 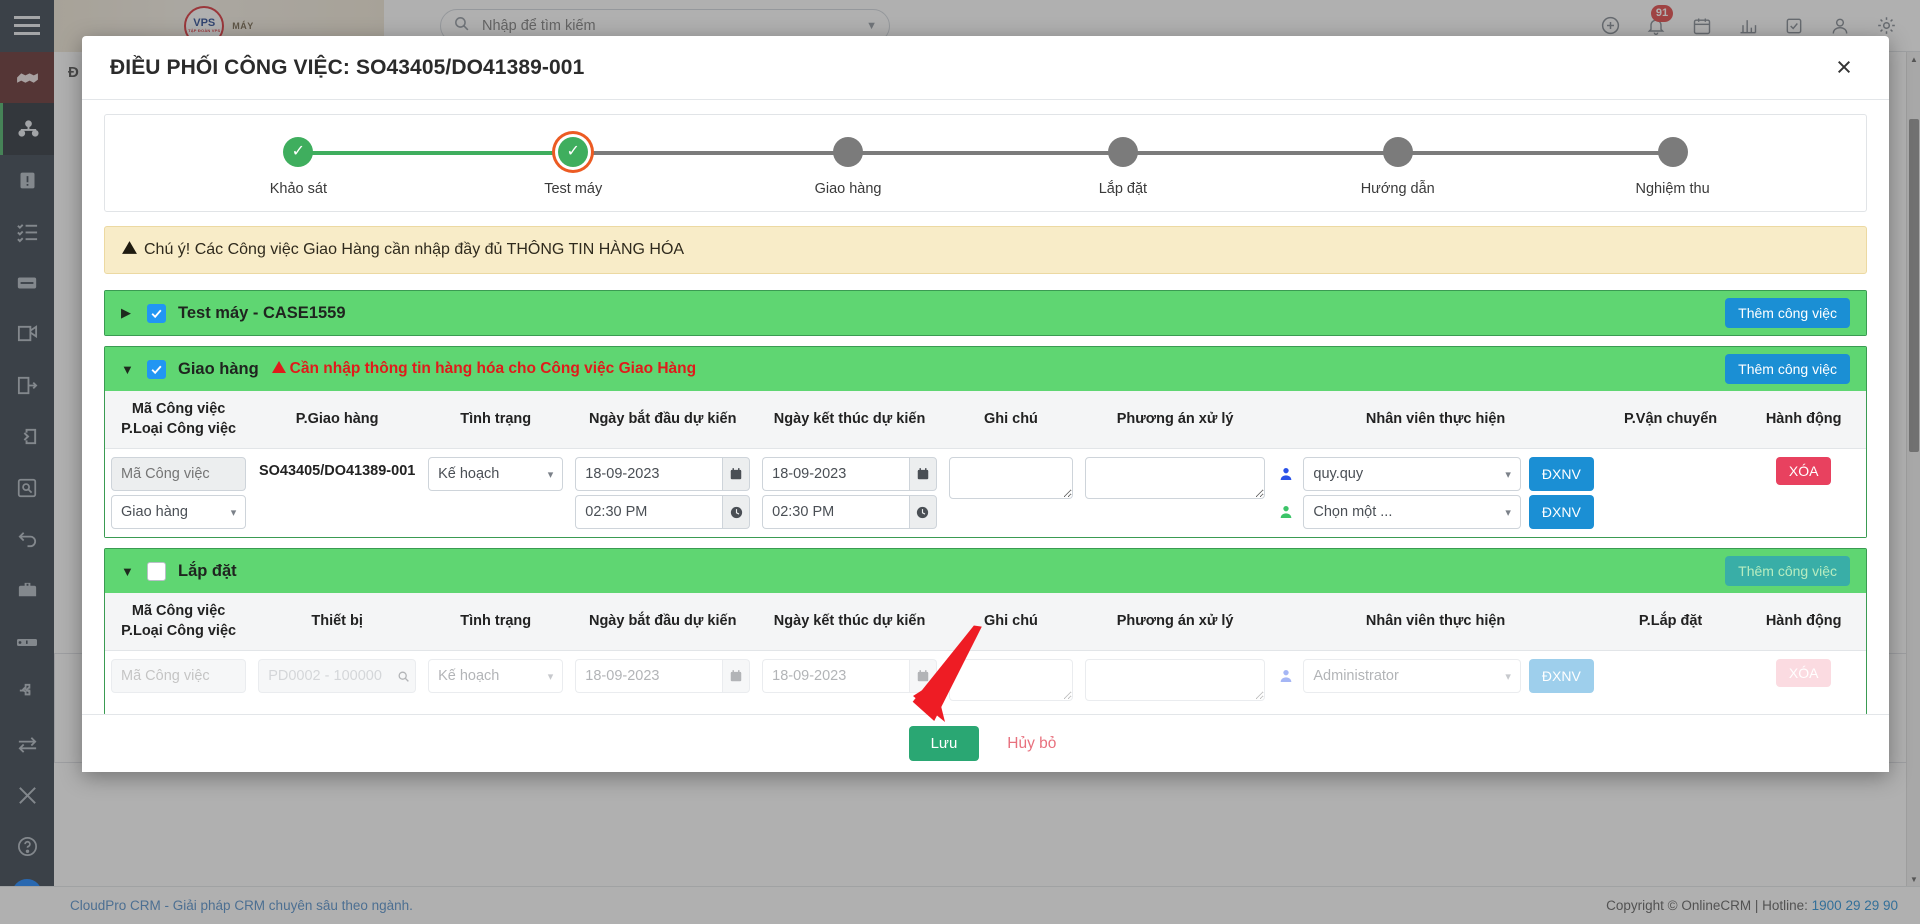 What do you see at coordinates (1412, 512) in the screenshot?
I see `employee-secondary-select: Chọn một ... ▾` at bounding box center [1412, 512].